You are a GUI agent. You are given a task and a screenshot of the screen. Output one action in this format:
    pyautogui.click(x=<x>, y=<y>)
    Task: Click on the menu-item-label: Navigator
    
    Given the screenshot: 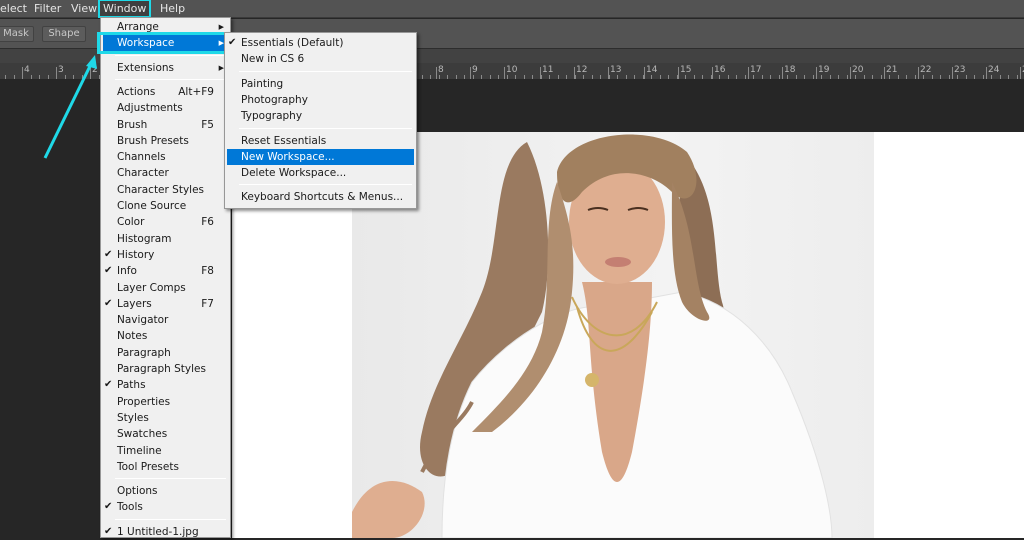 What is the action you would take?
    pyautogui.click(x=143, y=320)
    